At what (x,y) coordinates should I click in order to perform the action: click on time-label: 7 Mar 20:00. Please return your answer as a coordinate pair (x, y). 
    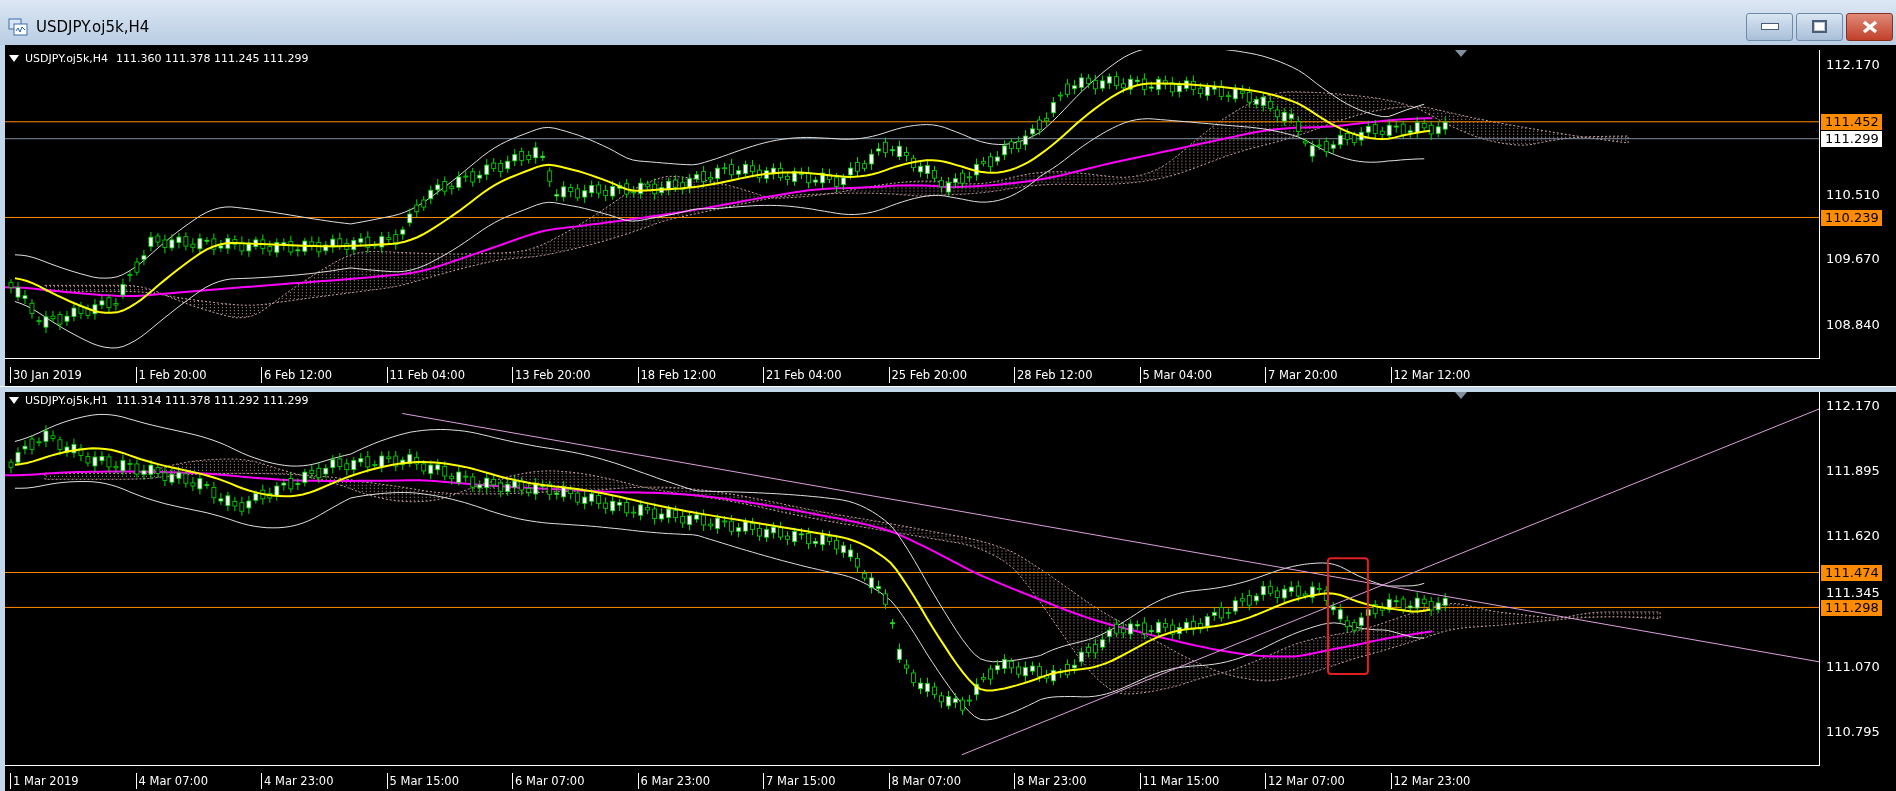
    Looking at the image, I should click on (1328, 375).